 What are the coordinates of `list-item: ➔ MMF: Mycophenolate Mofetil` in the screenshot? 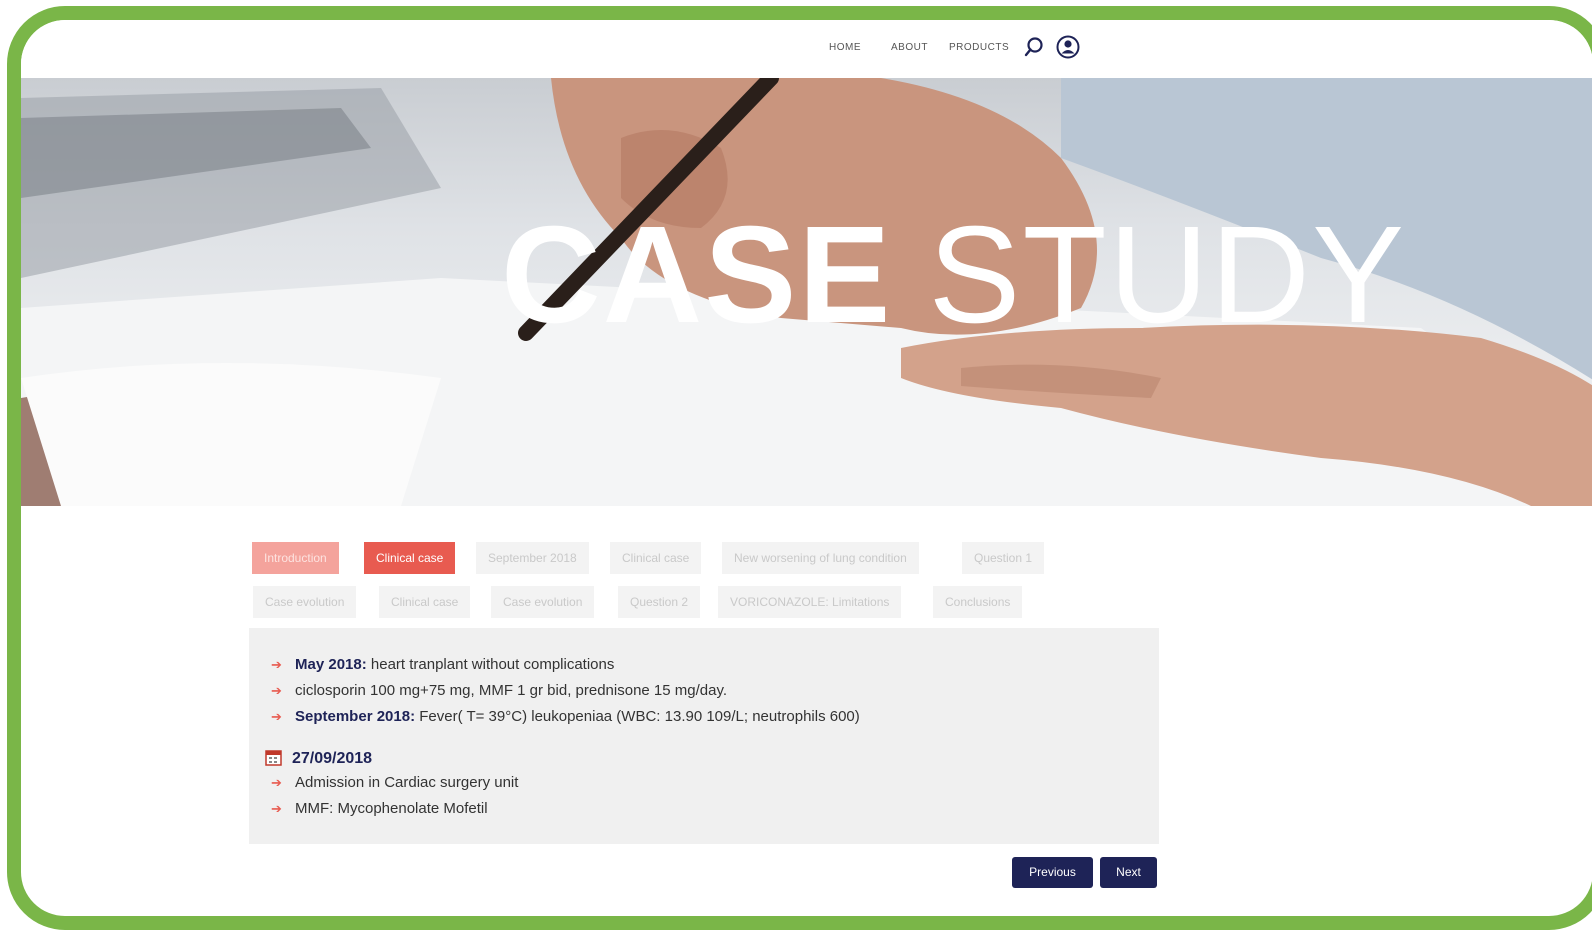 It's located at (379, 808).